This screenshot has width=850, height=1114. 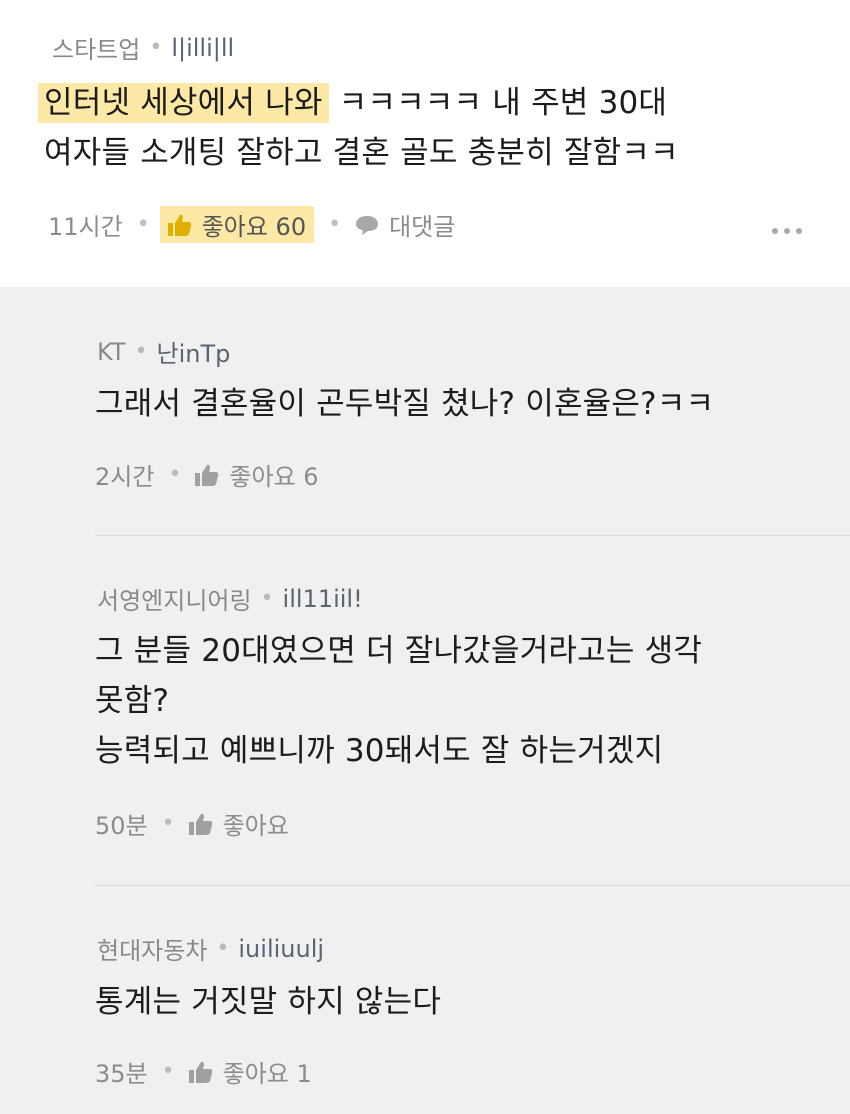 I want to click on like-button: 좋아요 1, so click(x=250, y=1071).